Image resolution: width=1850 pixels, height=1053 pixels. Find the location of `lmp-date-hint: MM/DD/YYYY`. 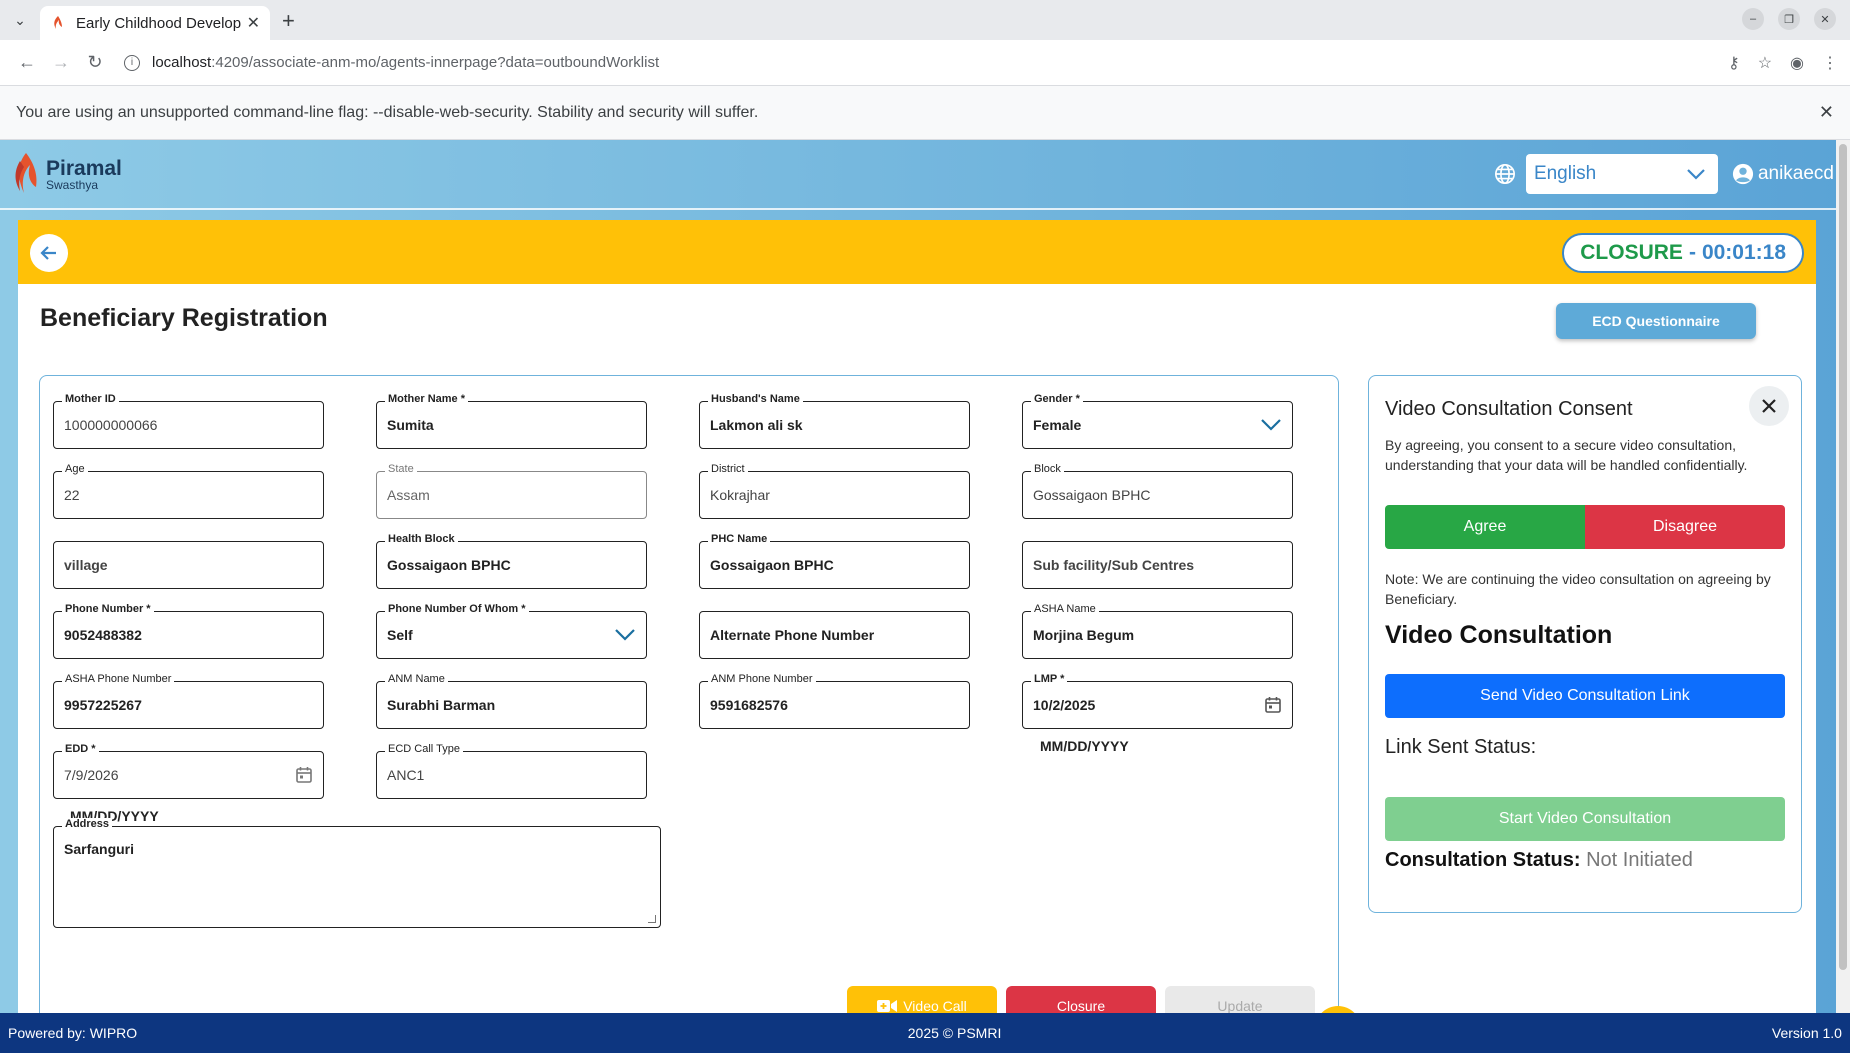

lmp-date-hint: MM/DD/YYYY is located at coordinates (1084, 746).